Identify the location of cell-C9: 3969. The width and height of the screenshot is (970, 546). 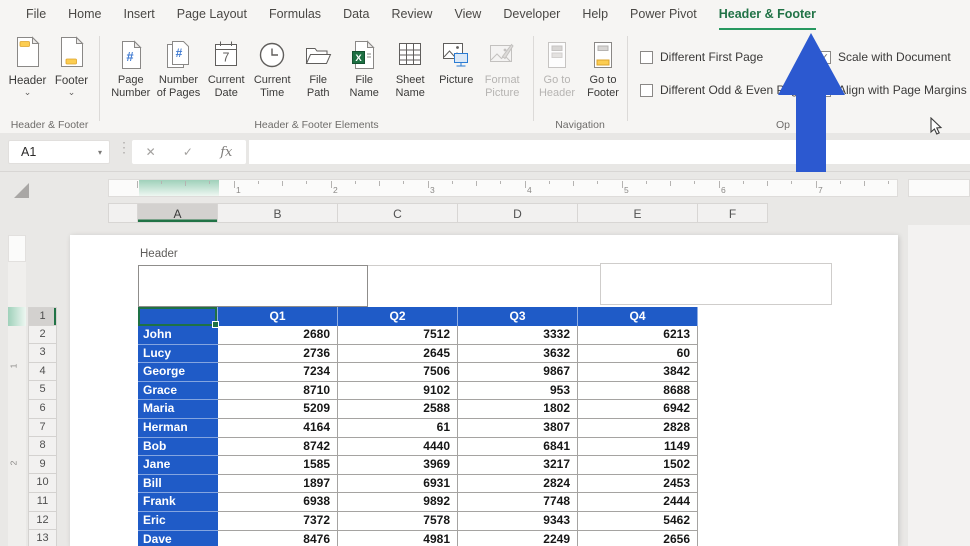
(398, 465).